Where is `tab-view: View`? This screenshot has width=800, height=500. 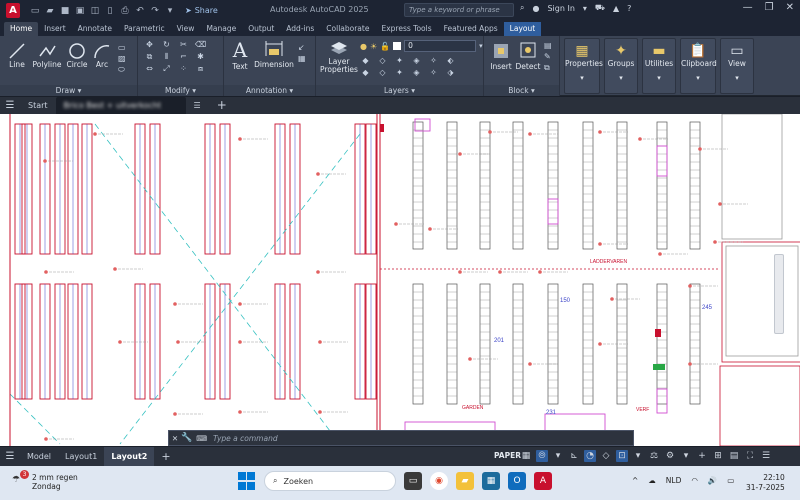
tab-view: View is located at coordinates (186, 29).